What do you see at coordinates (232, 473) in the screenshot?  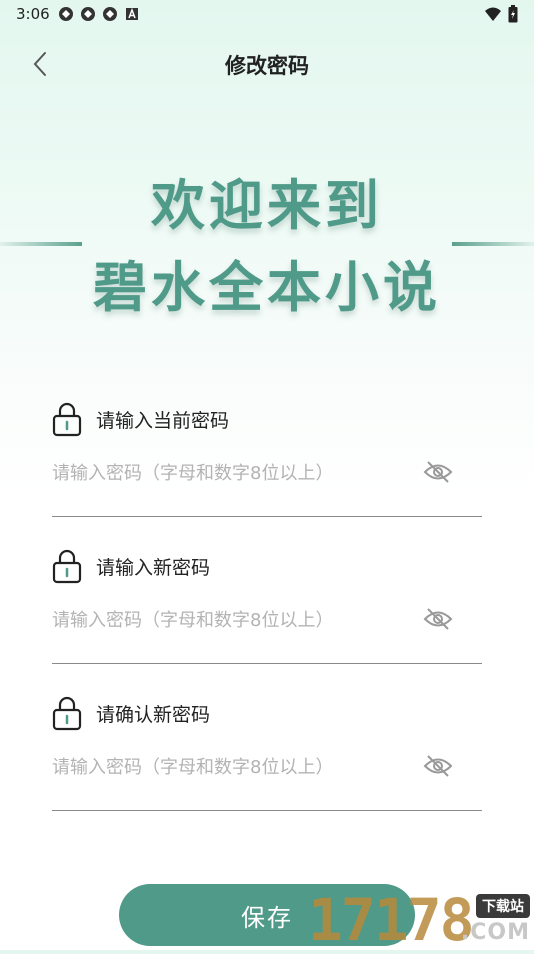 I see `current-password-input` at bounding box center [232, 473].